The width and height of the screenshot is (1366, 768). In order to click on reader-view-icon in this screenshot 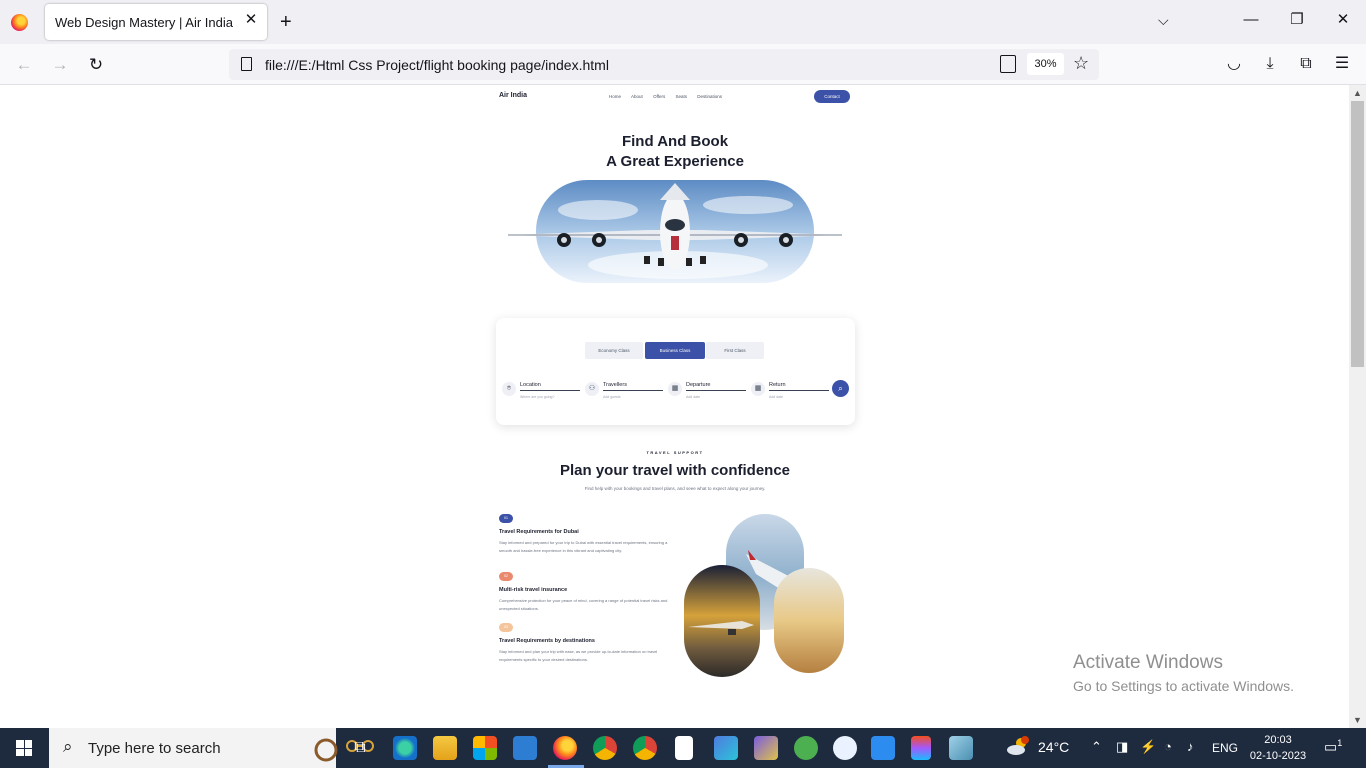, I will do `click(1008, 64)`.